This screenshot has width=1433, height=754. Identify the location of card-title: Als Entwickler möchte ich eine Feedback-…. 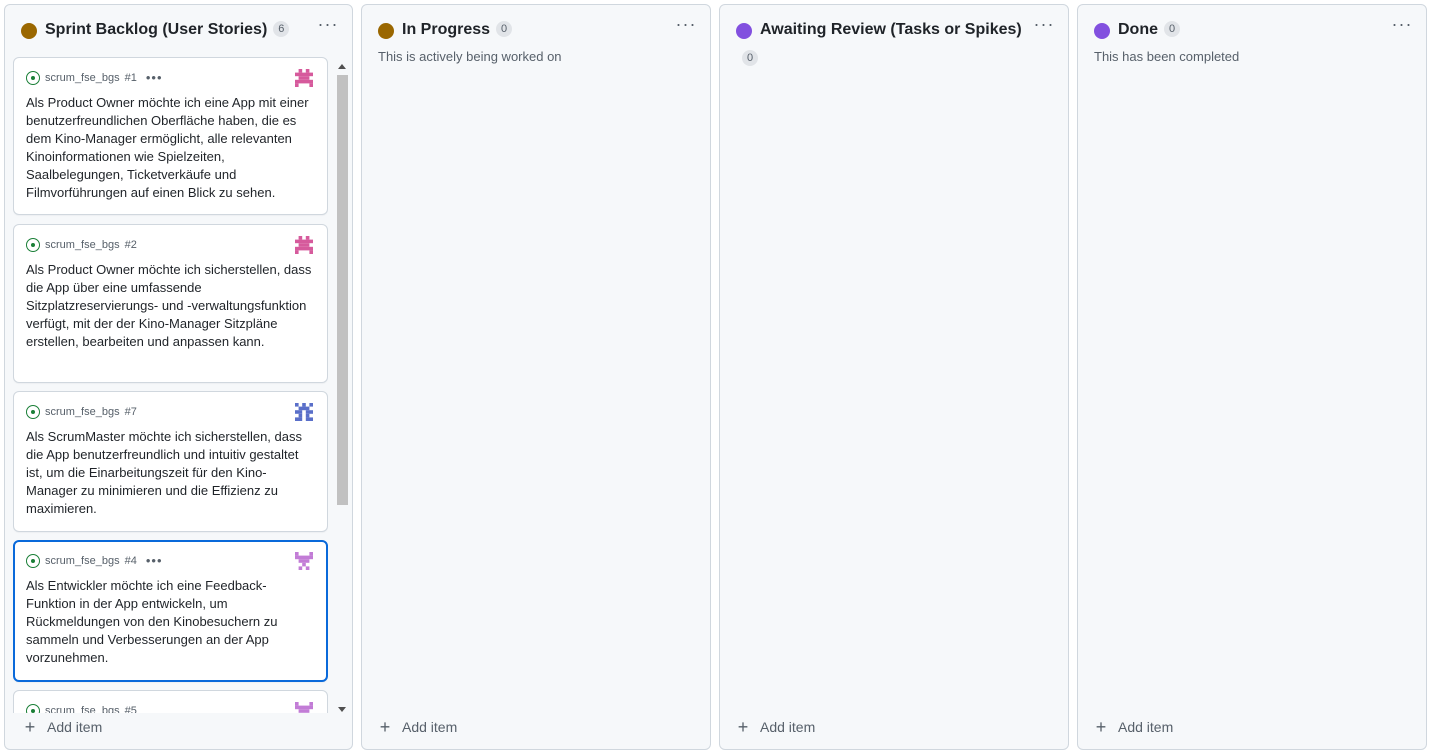
(170, 622).